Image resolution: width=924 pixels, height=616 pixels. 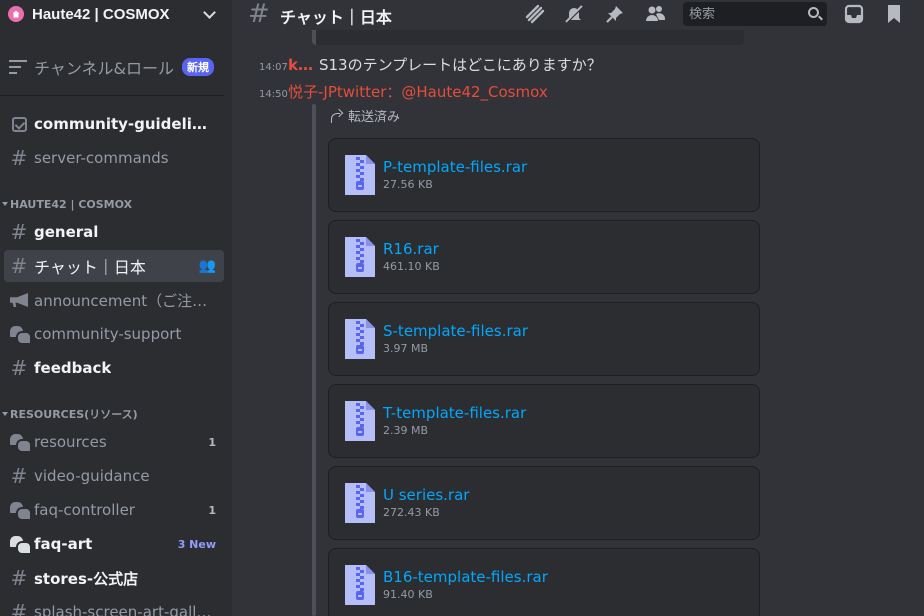 I want to click on browse-icon, so click(x=18, y=67).